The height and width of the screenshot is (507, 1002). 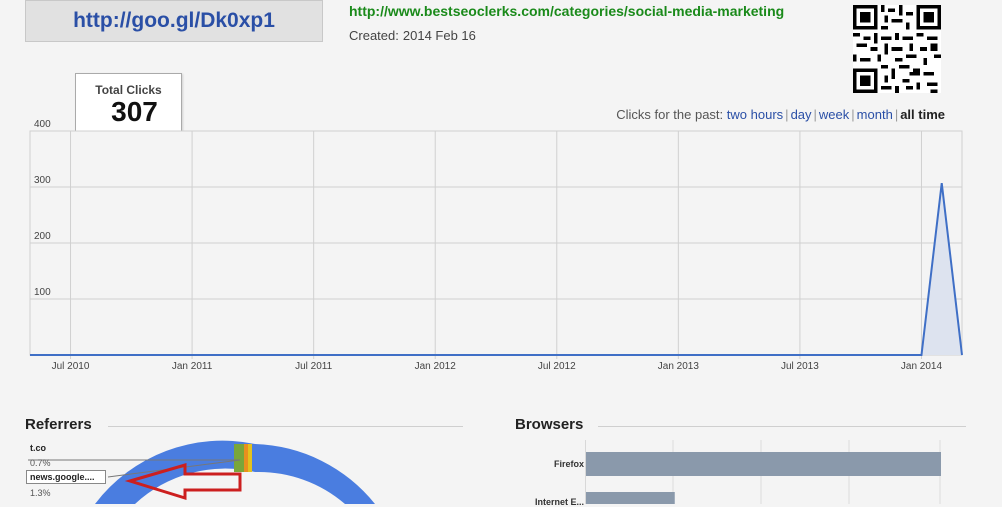 I want to click on referrers-donut-chart, so click(x=240, y=467).